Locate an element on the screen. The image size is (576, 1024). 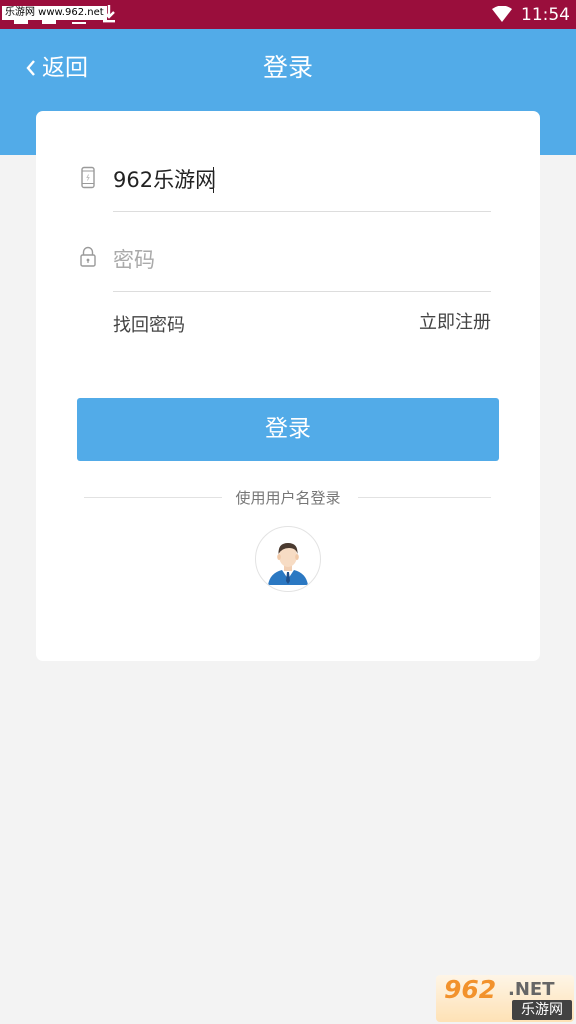
register-link: 立即注册 is located at coordinates (455, 323).